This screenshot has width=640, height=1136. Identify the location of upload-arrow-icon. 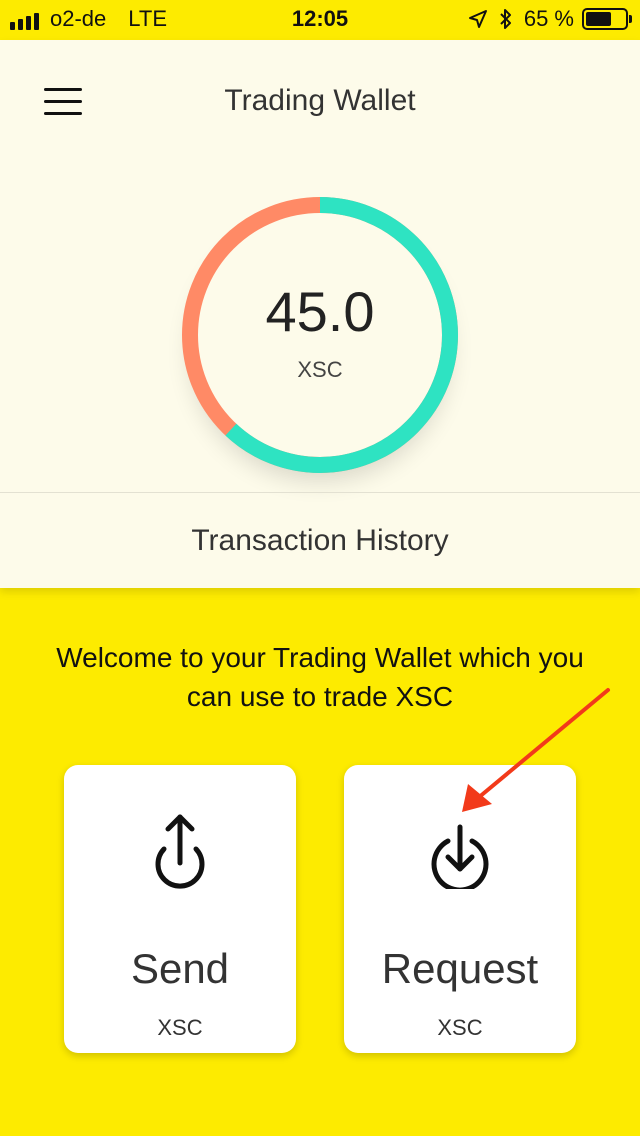
(180, 851).